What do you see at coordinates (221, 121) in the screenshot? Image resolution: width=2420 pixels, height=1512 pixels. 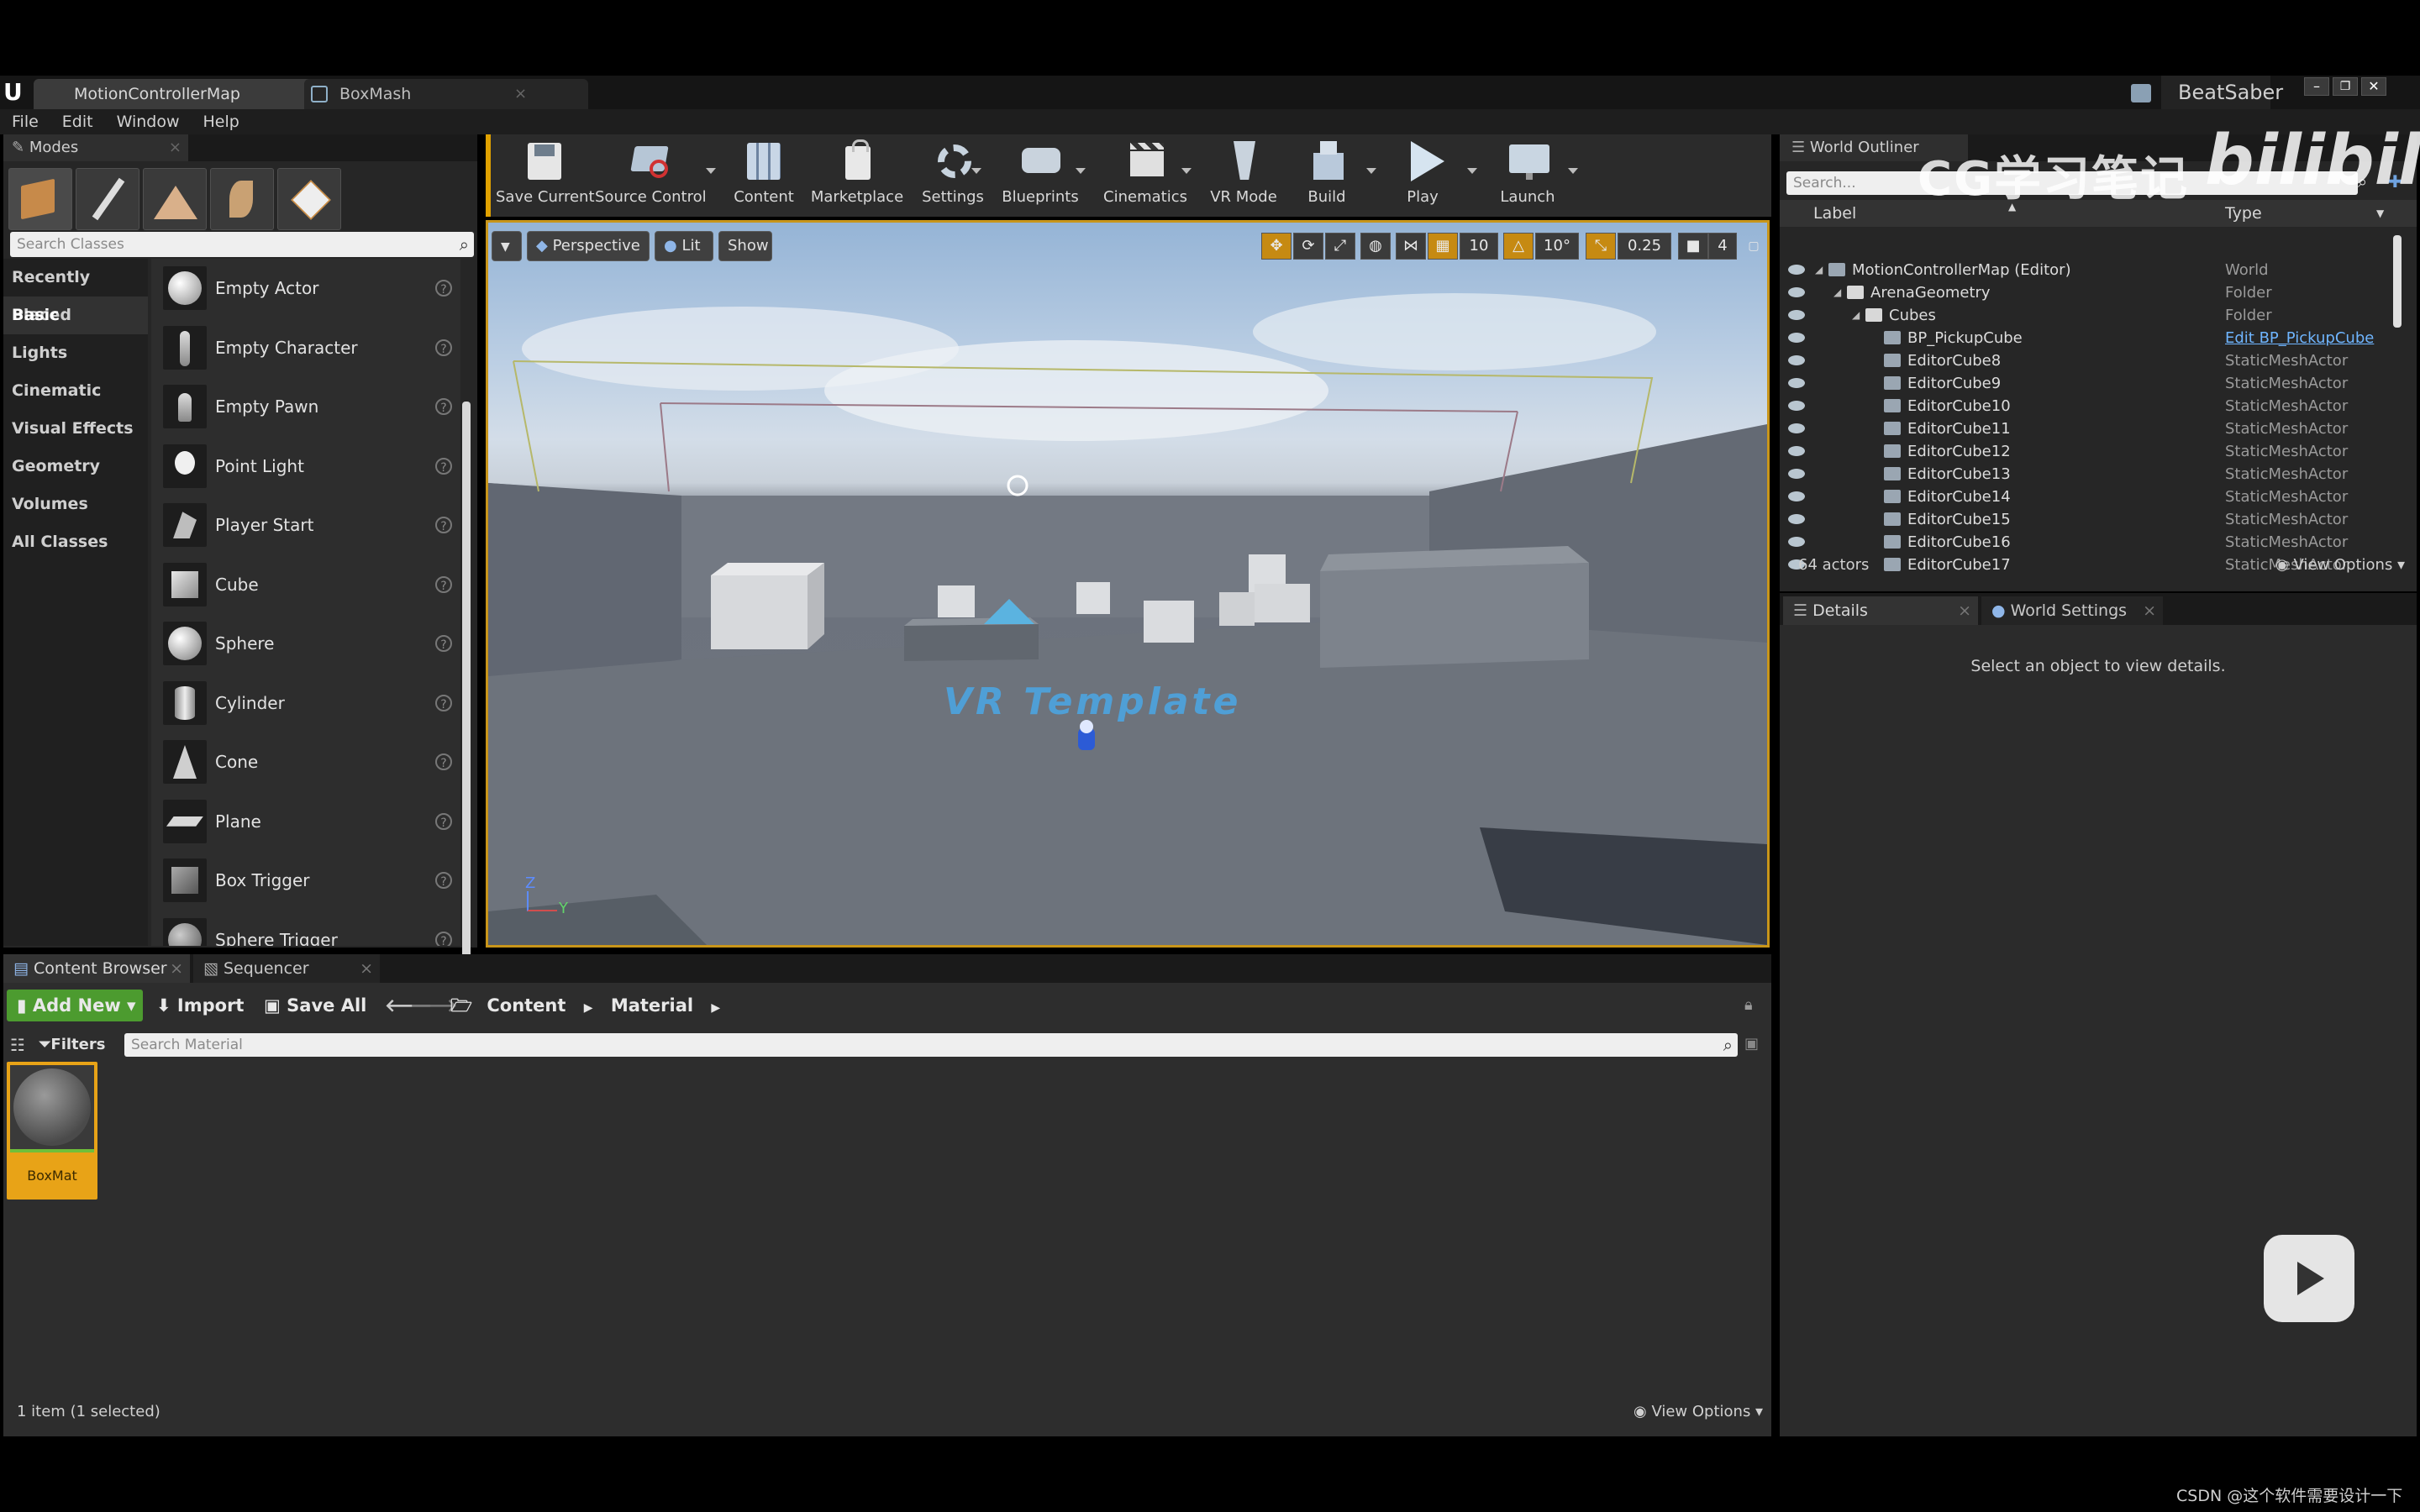 I see `menu-help: Help` at bounding box center [221, 121].